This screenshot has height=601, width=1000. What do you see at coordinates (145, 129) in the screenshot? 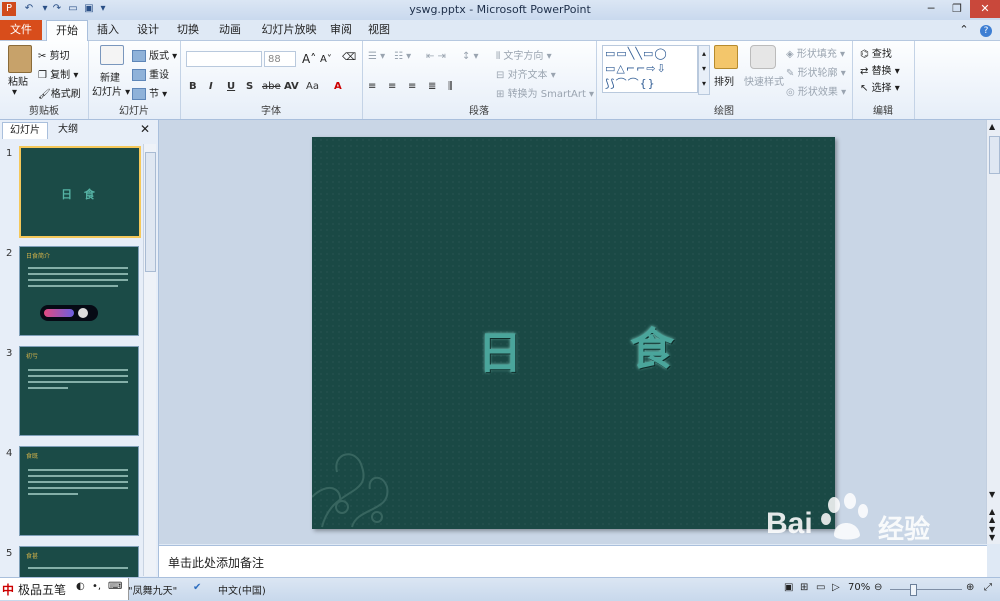
I see `close-pane-icon: ✕` at bounding box center [145, 129].